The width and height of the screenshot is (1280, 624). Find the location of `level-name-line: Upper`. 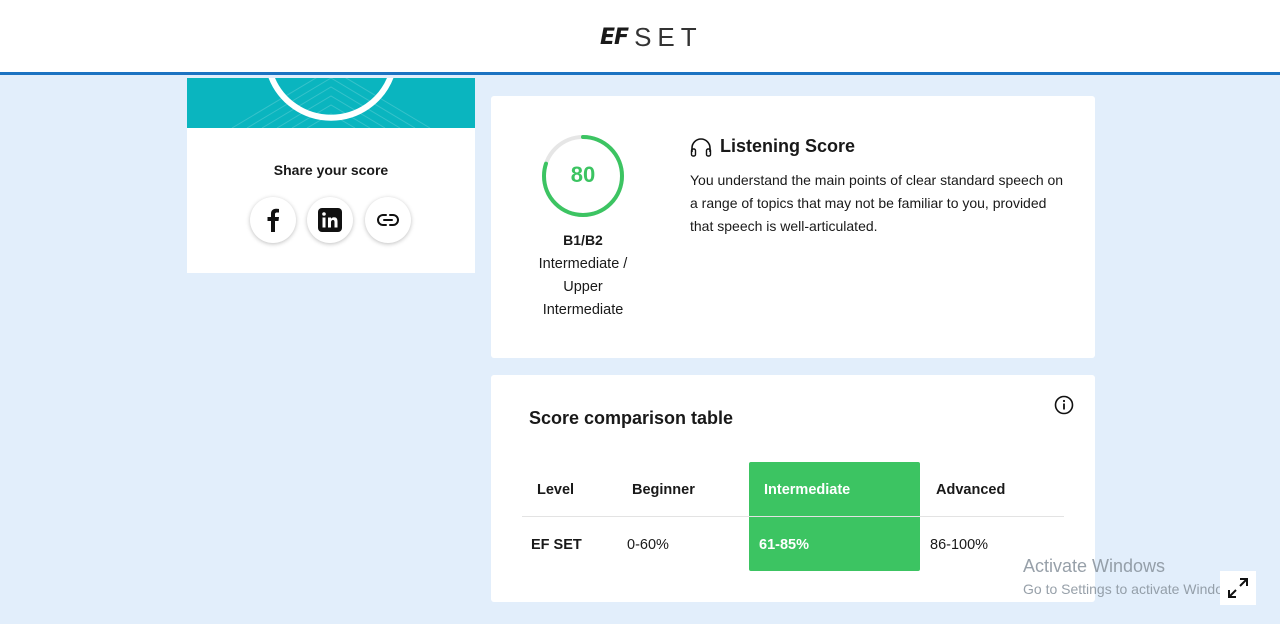

level-name-line: Upper is located at coordinates (583, 287).